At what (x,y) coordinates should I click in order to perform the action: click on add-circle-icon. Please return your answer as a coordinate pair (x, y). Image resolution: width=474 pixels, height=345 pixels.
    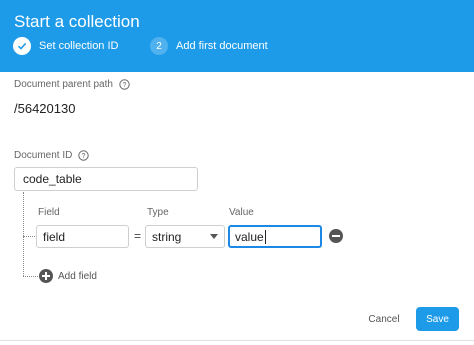
    Looking at the image, I should click on (46, 276).